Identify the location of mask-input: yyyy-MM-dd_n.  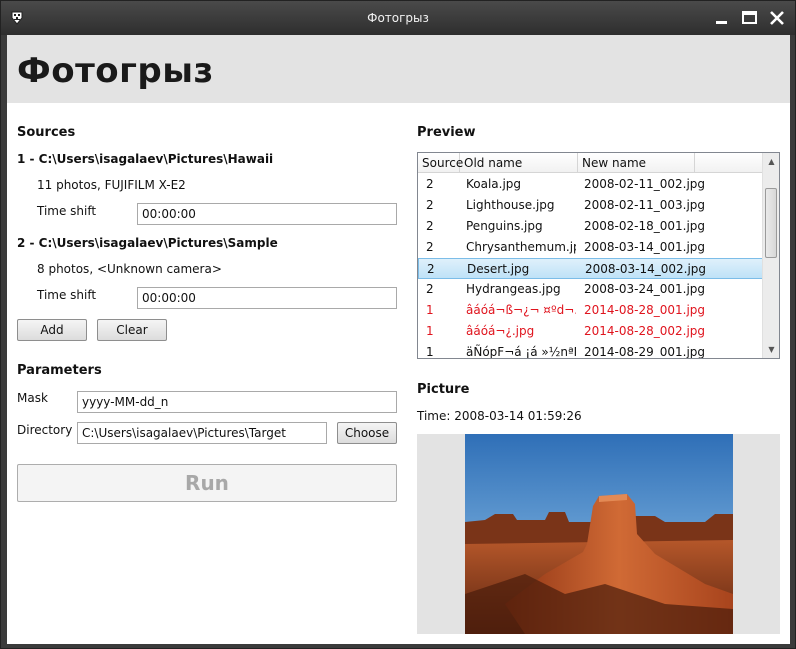
(237, 402).